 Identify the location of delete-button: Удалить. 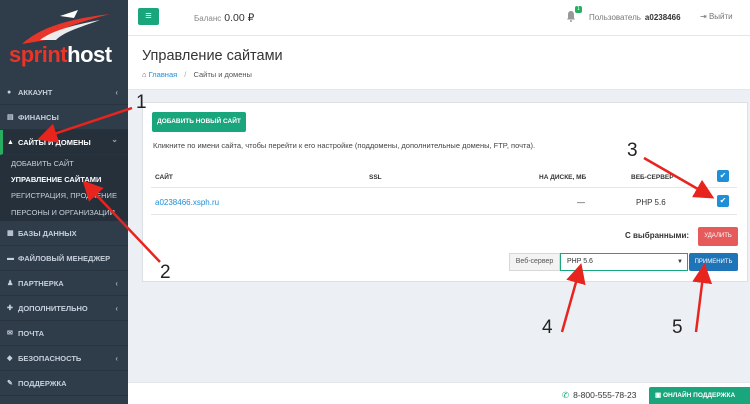
(718, 236).